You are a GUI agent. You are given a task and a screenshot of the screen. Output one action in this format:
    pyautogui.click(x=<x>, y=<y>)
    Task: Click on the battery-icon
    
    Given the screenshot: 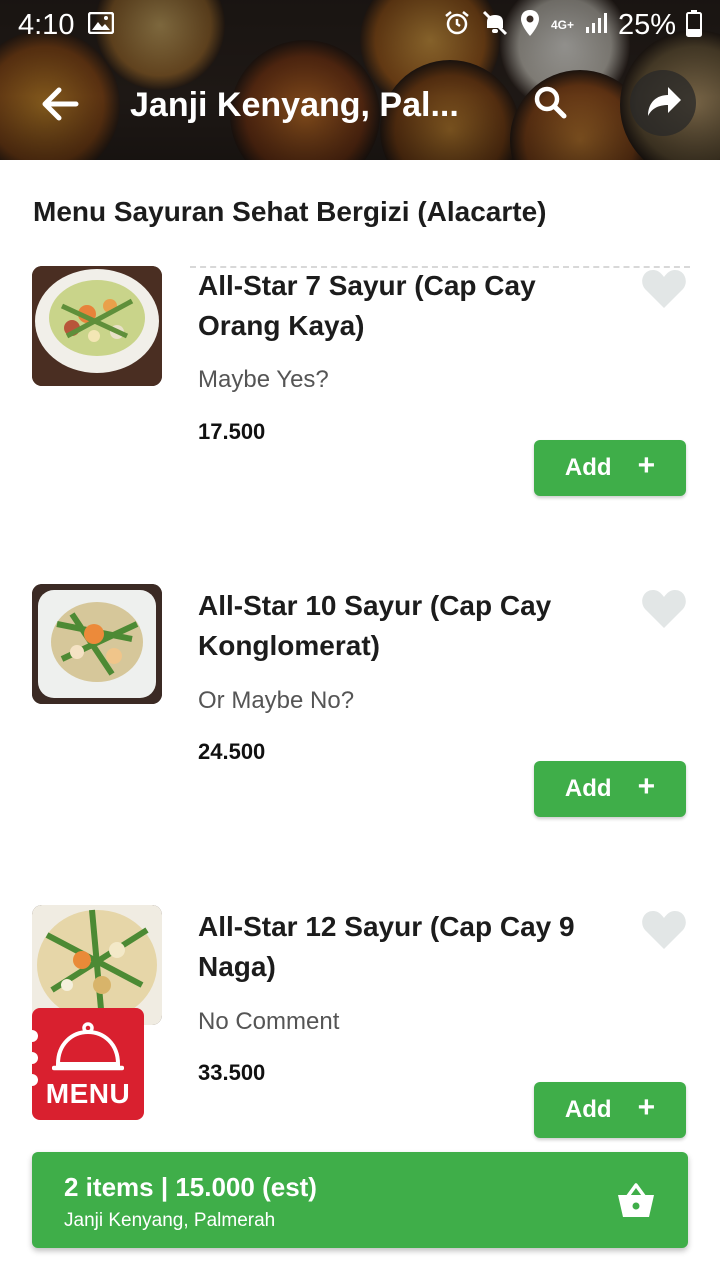 What is the action you would take?
    pyautogui.click(x=694, y=25)
    